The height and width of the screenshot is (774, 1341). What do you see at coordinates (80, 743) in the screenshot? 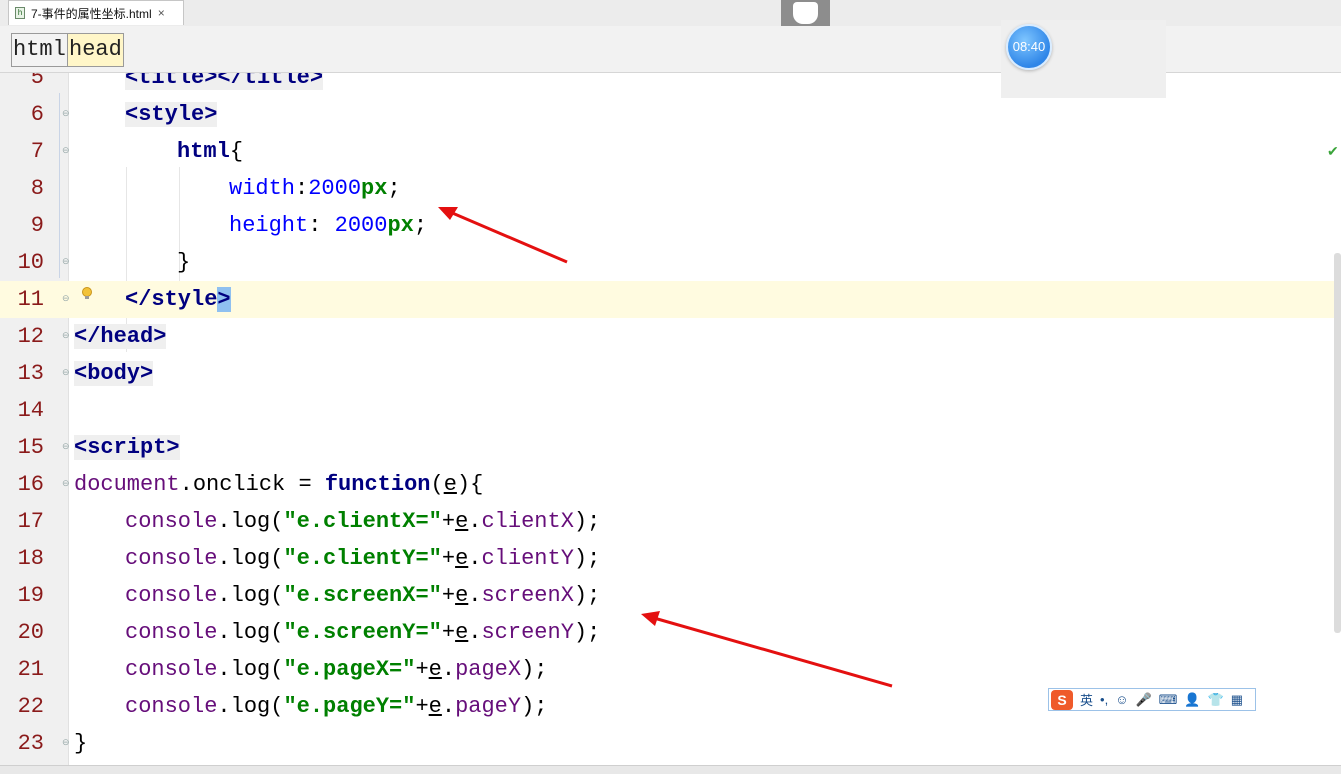
I see `code-text: }` at bounding box center [80, 743].